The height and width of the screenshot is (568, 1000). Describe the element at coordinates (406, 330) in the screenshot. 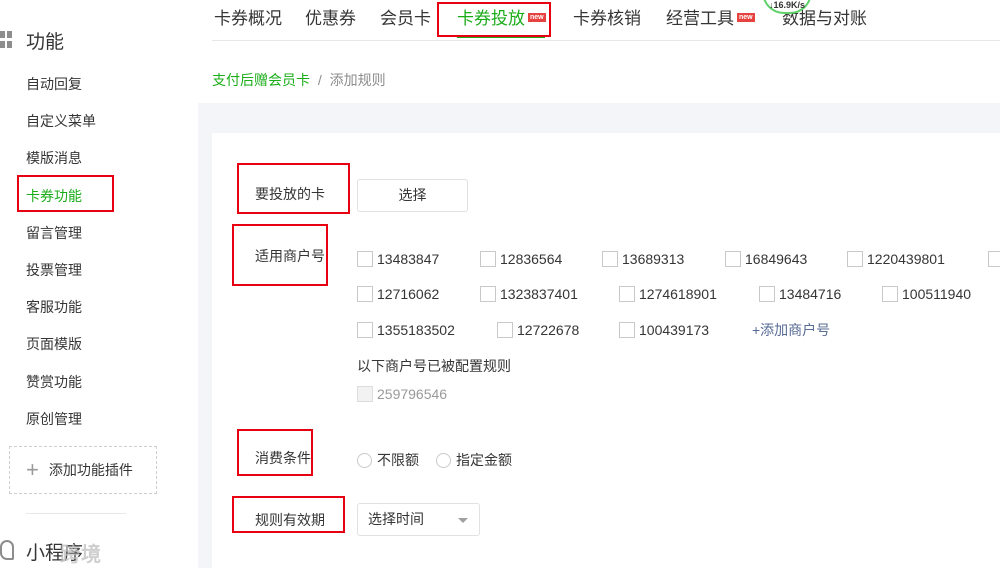

I see `merchant-checkbox: 1355183502` at that location.